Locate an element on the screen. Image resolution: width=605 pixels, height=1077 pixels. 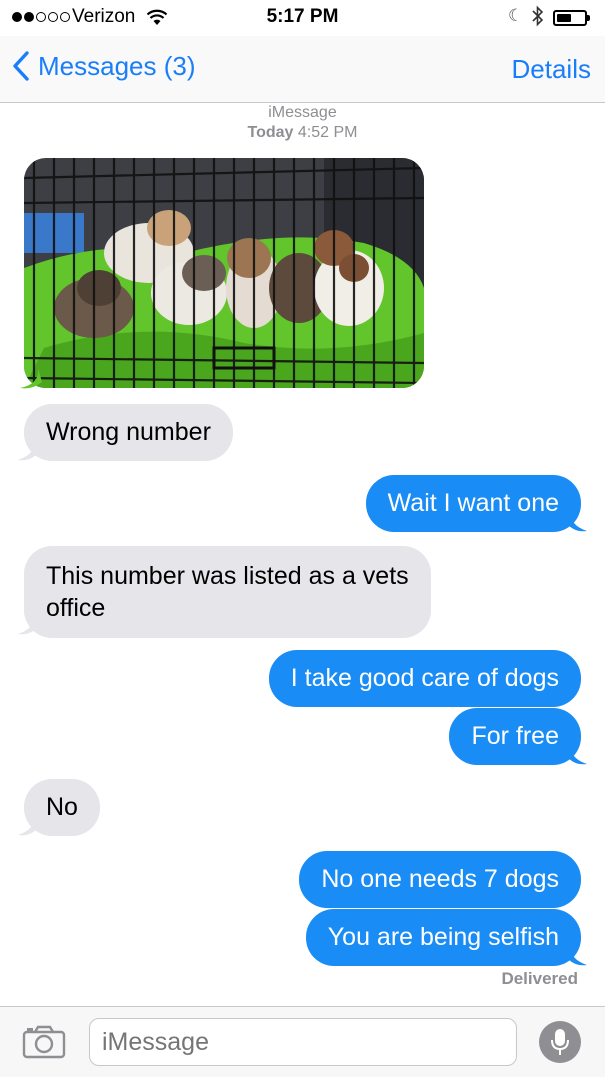
back-button-label: Messages (3) is located at coordinates (117, 65).